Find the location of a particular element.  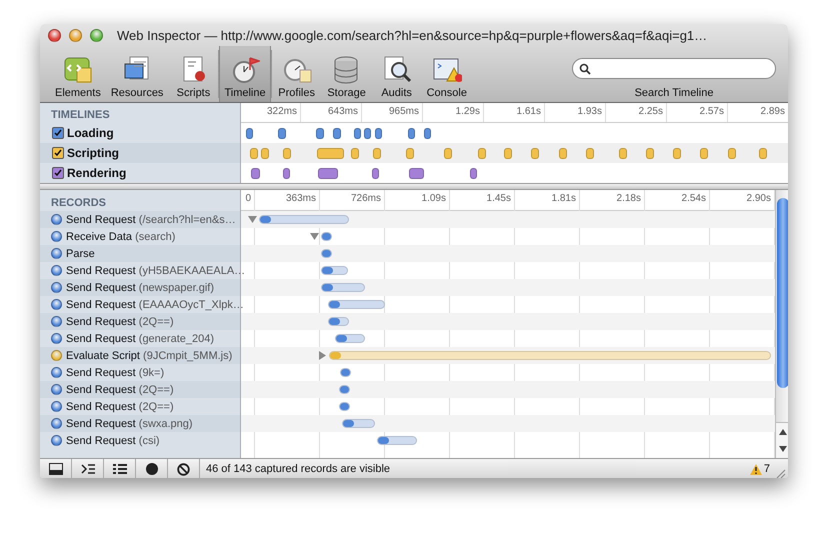

search-icon is located at coordinates (585, 68).